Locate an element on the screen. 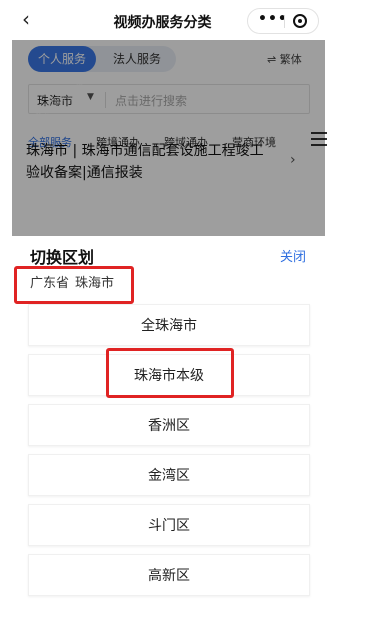  record-icon is located at coordinates (300, 21).